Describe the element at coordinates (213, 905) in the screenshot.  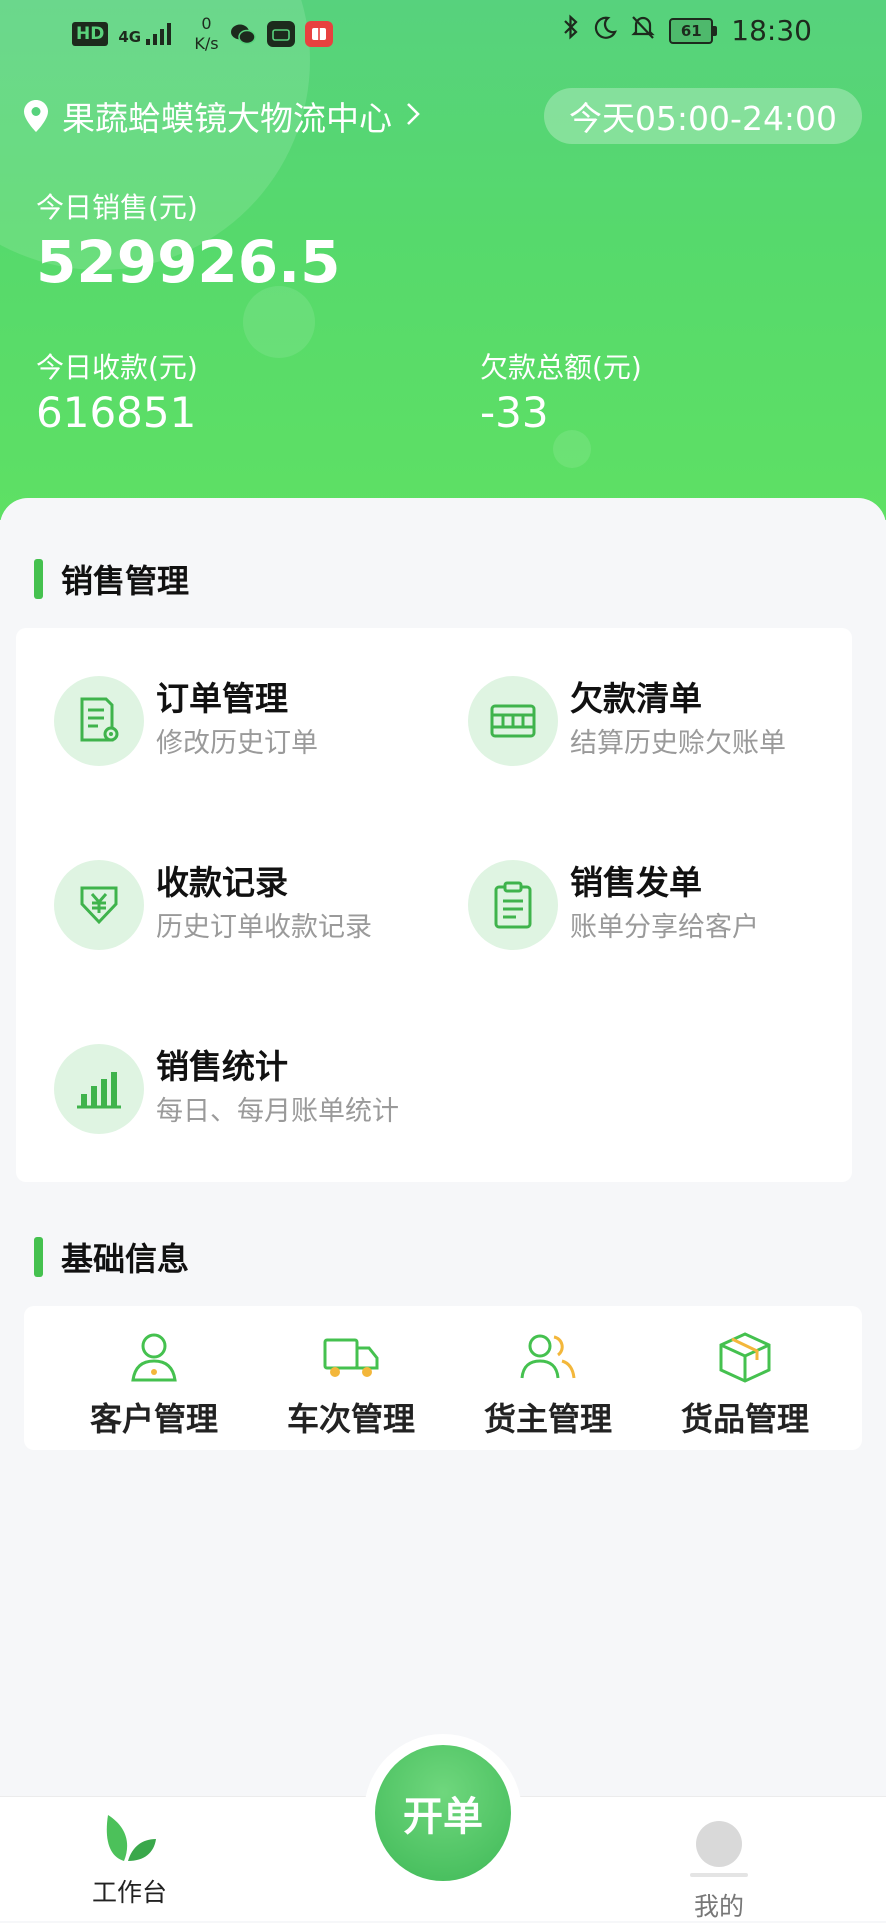
I see `menu-item-receipt-records: 收款记录 历史订单收款记录` at that location.